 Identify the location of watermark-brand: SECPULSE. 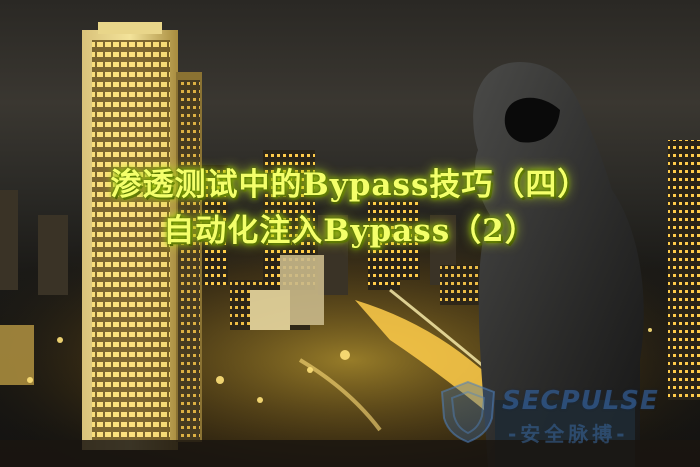
(580, 401).